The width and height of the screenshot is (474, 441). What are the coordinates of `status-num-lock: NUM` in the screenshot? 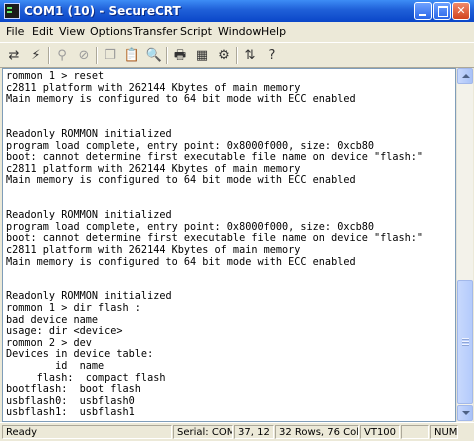 It's located at (444, 432).